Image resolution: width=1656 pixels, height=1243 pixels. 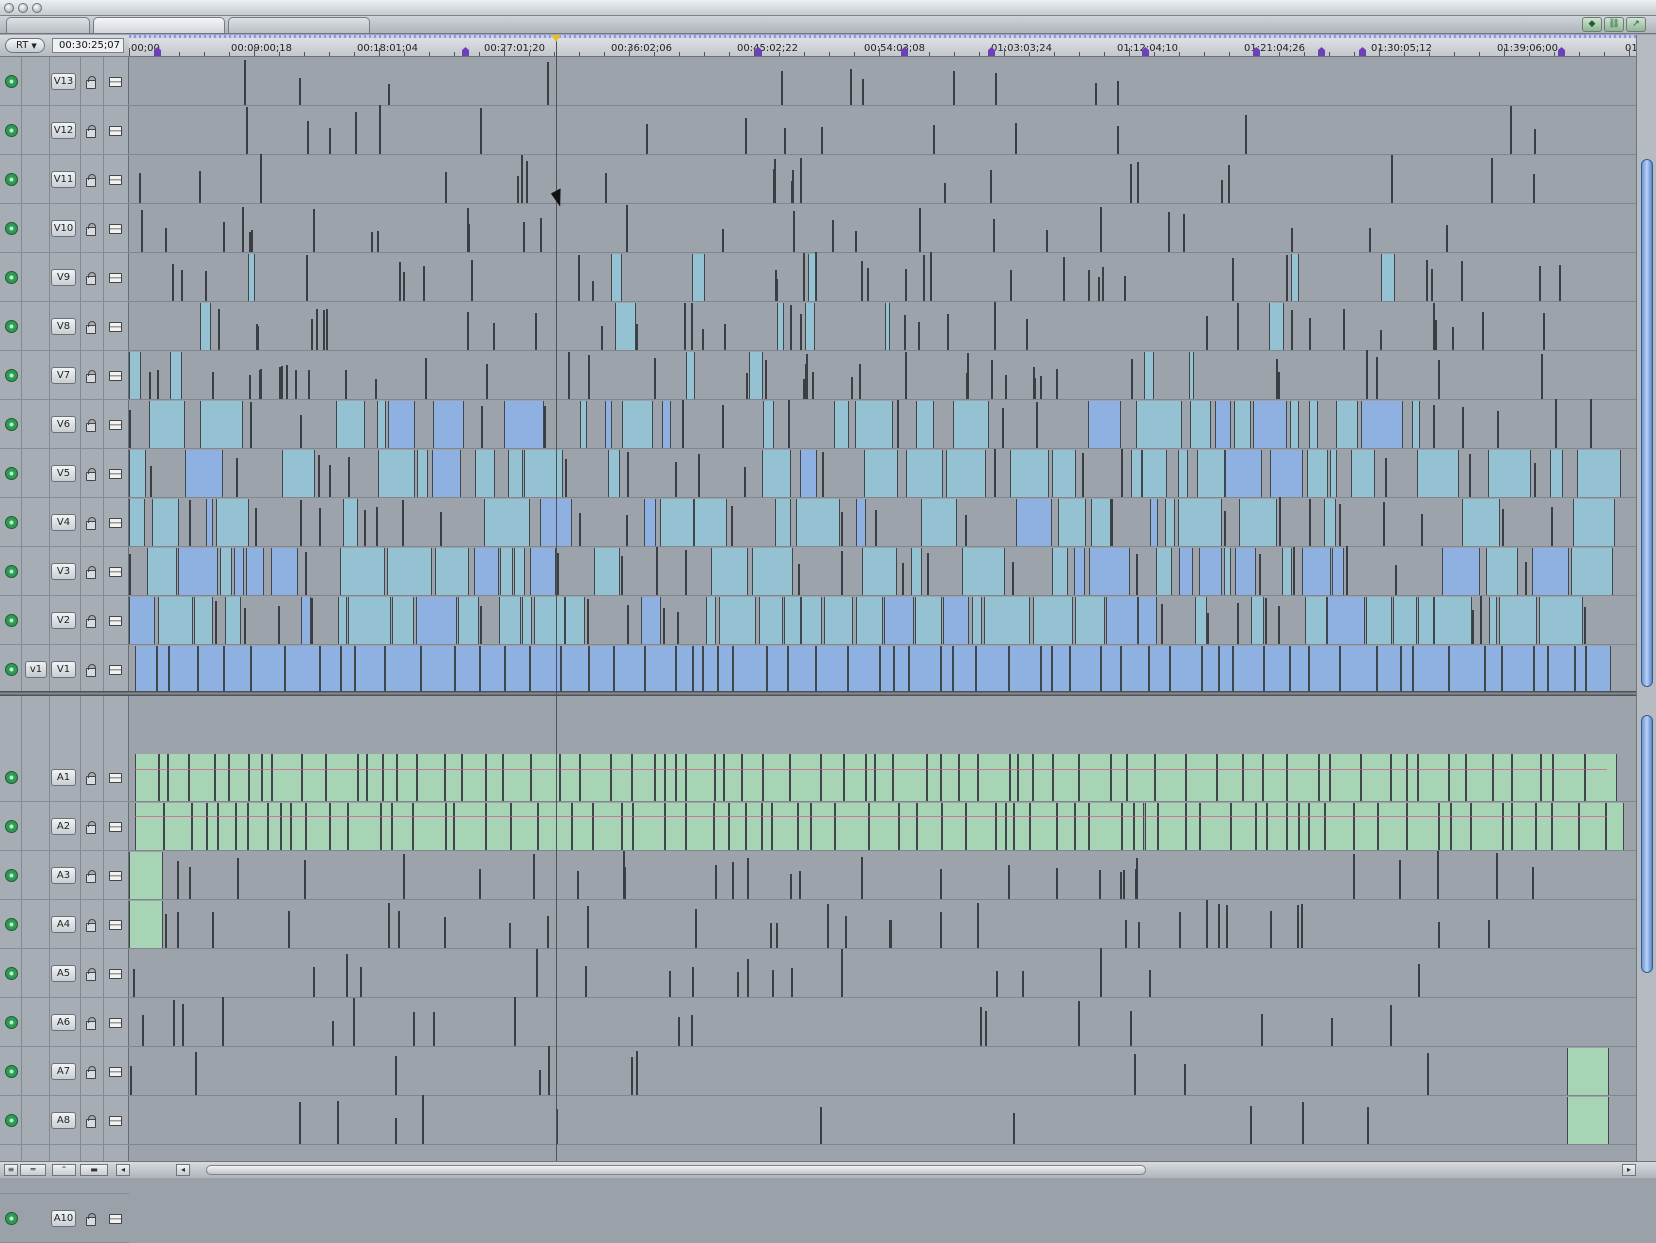 What do you see at coordinates (63, 130) in the screenshot?
I see `destination-control: V12` at bounding box center [63, 130].